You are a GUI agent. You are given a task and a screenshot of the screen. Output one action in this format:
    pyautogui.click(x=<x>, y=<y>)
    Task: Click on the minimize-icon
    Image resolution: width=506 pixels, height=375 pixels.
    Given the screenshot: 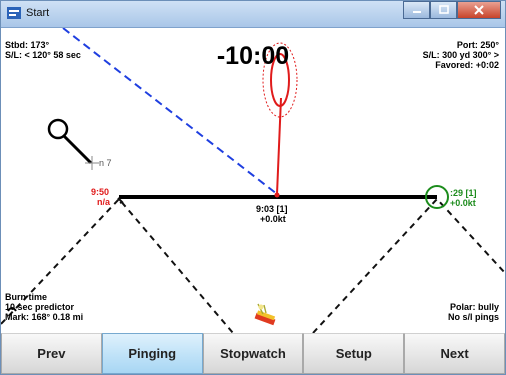 What is the action you would take?
    pyautogui.click(x=416, y=12)
    